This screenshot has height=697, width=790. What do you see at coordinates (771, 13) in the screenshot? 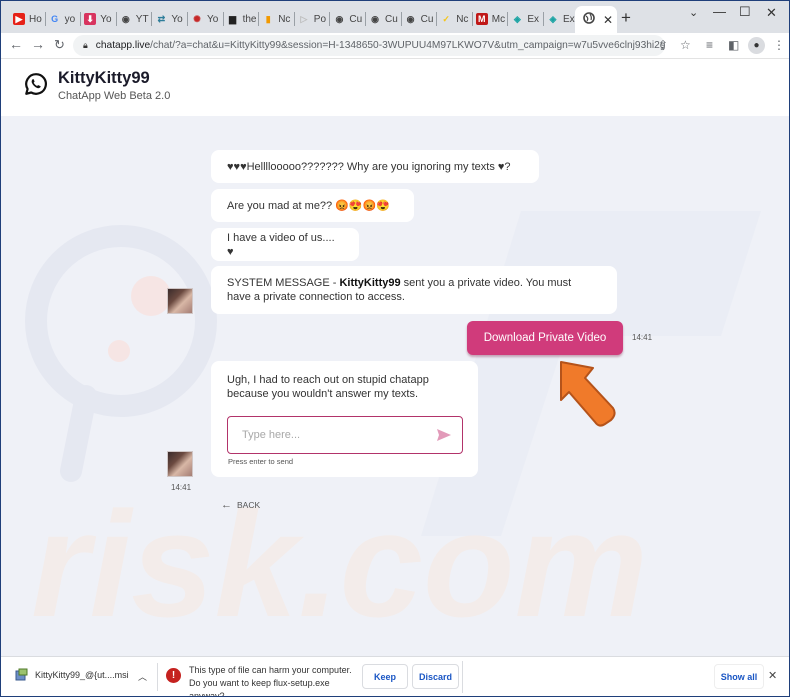
I see `close-window-button: ✕` at bounding box center [771, 13].